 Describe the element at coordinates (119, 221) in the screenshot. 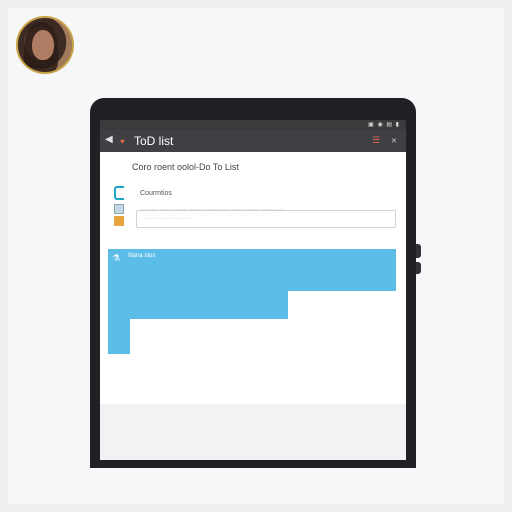

I see `thumbnail-folder-icon` at that location.